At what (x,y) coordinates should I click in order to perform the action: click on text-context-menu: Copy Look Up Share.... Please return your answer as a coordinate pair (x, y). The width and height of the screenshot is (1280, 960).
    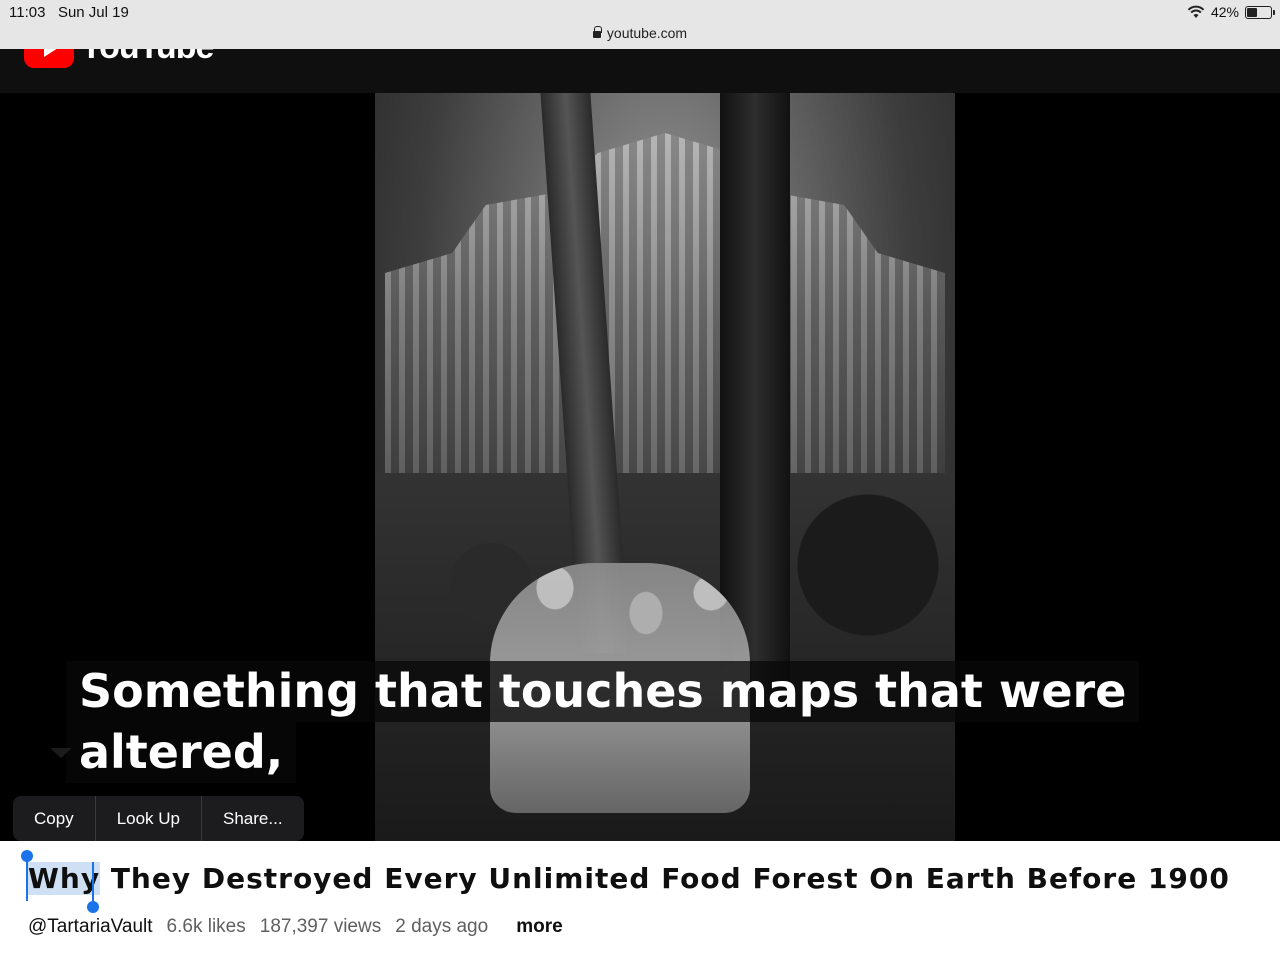
    Looking at the image, I should click on (158, 818).